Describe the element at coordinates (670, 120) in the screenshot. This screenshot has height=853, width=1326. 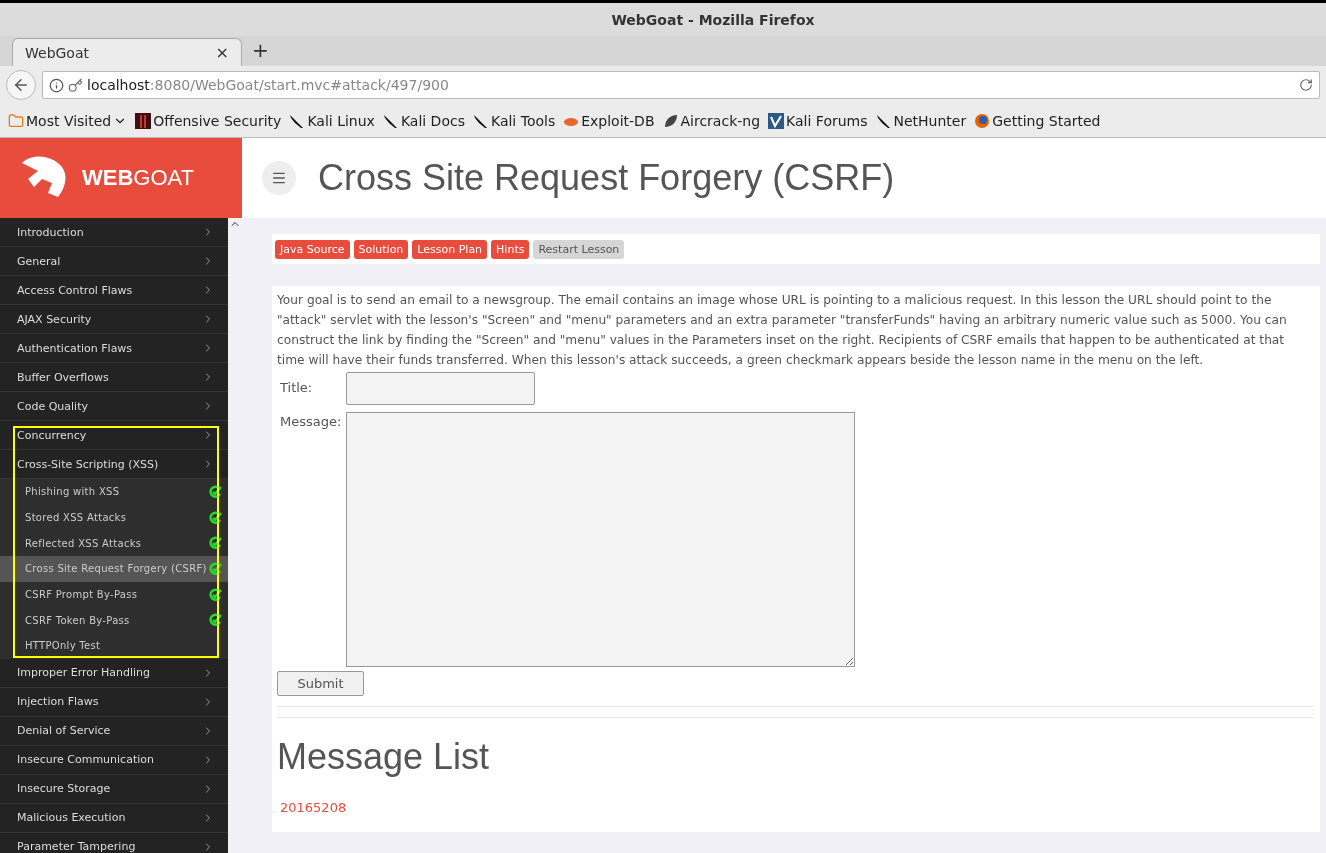
I see `leaf-icon` at that location.